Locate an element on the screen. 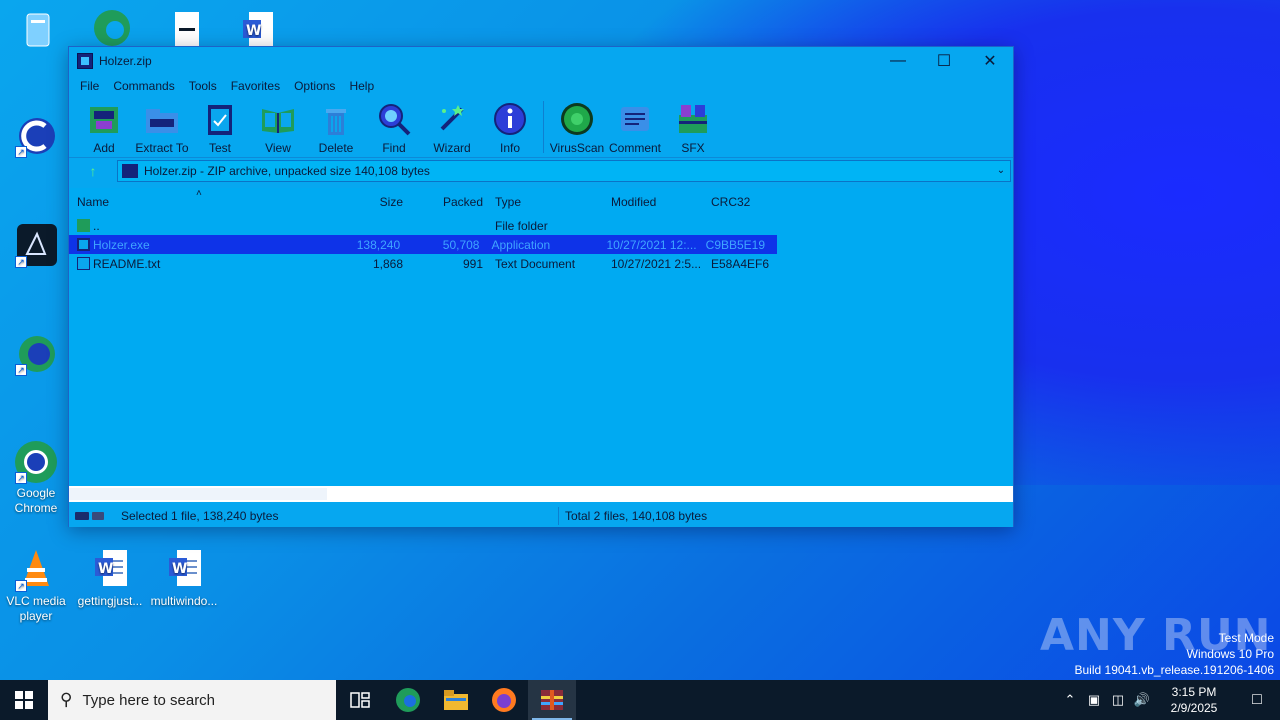 The image size is (1280, 720). edge-icon is located at coordinates (112, 27).